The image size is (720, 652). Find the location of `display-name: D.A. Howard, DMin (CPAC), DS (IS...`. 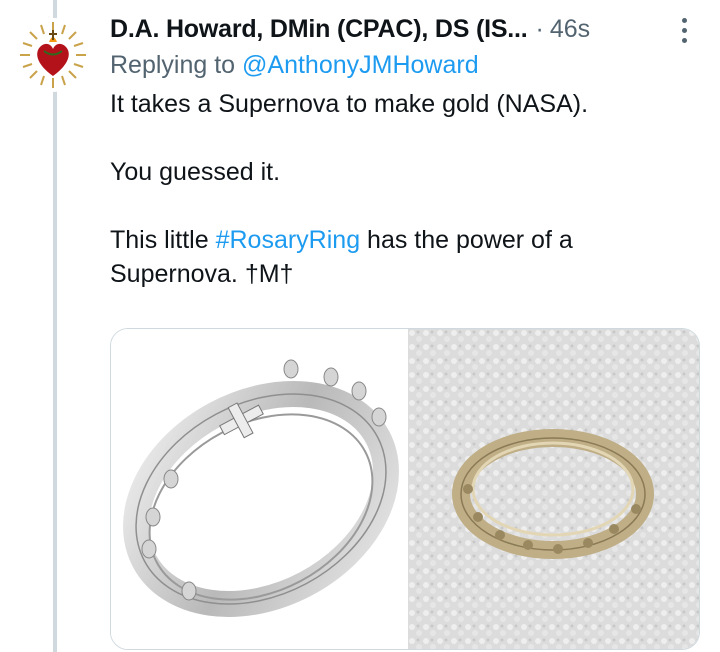

display-name: D.A. Howard, DMin (CPAC), DS (IS... is located at coordinates (319, 29).